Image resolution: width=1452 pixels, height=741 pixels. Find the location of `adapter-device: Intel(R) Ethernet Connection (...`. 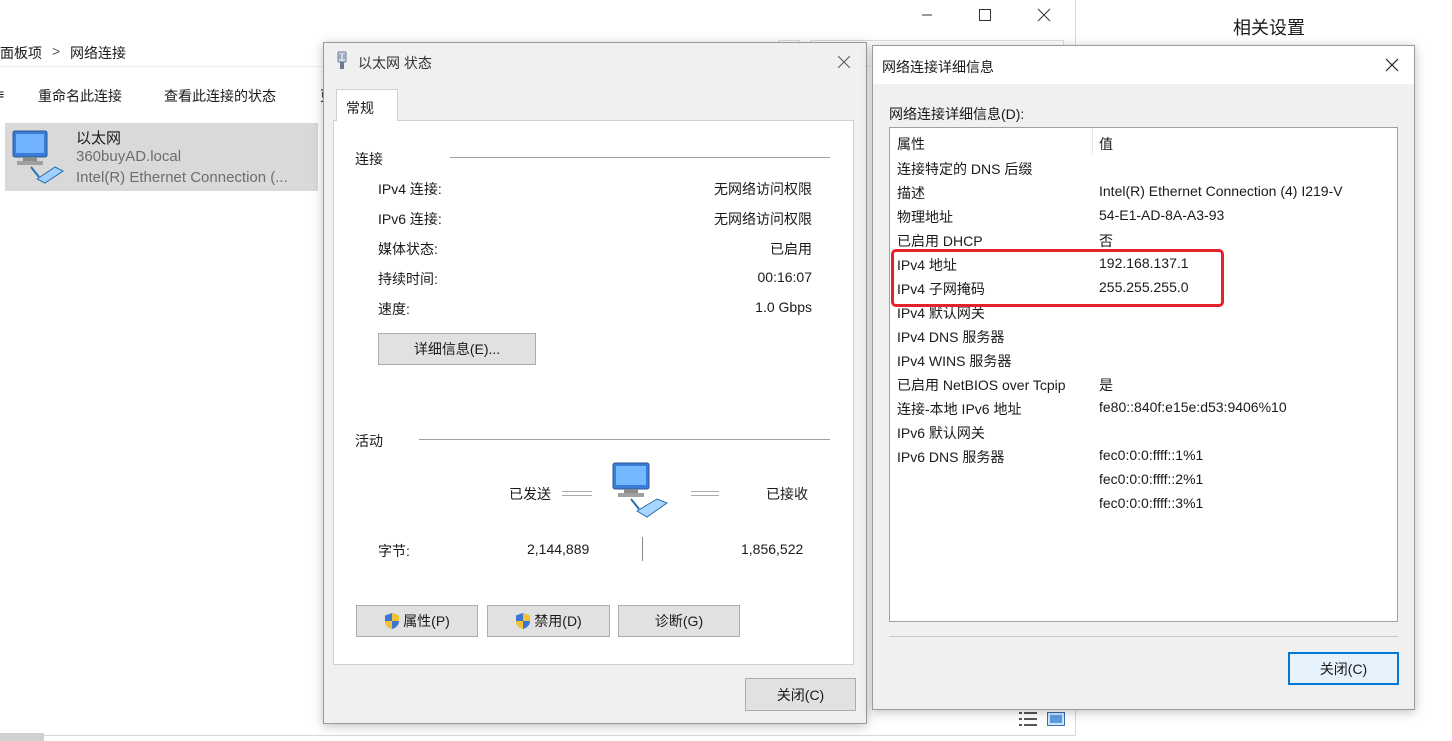

adapter-device: Intel(R) Ethernet Connection (... is located at coordinates (182, 177).